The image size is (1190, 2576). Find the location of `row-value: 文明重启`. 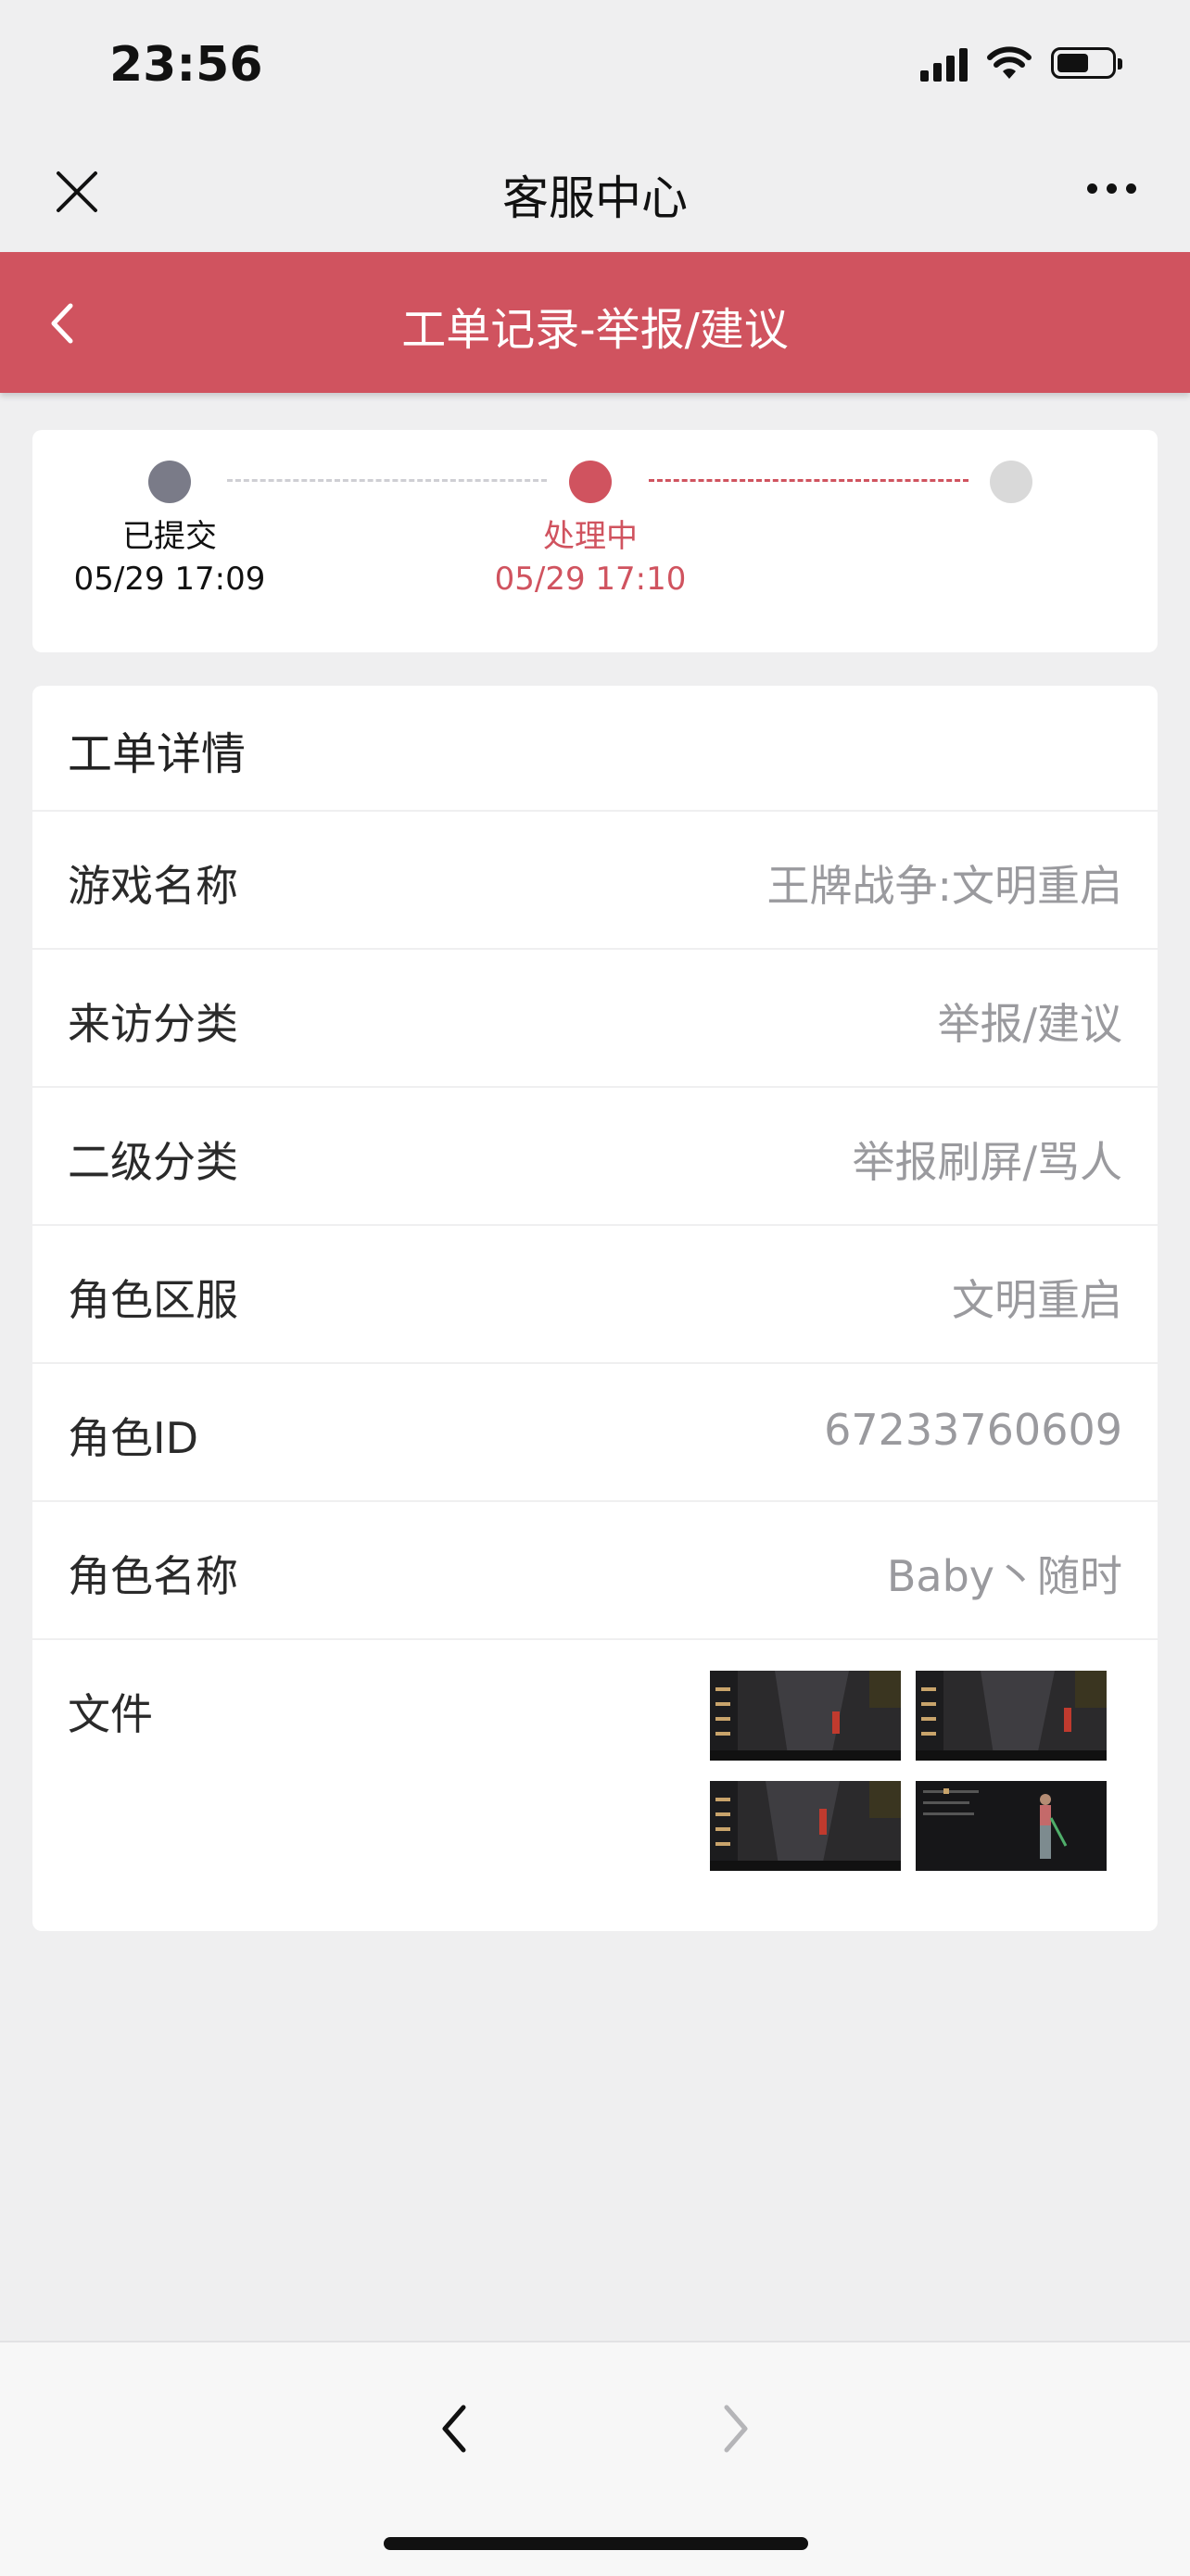

row-value: 文明重启 is located at coordinates (1037, 1300).